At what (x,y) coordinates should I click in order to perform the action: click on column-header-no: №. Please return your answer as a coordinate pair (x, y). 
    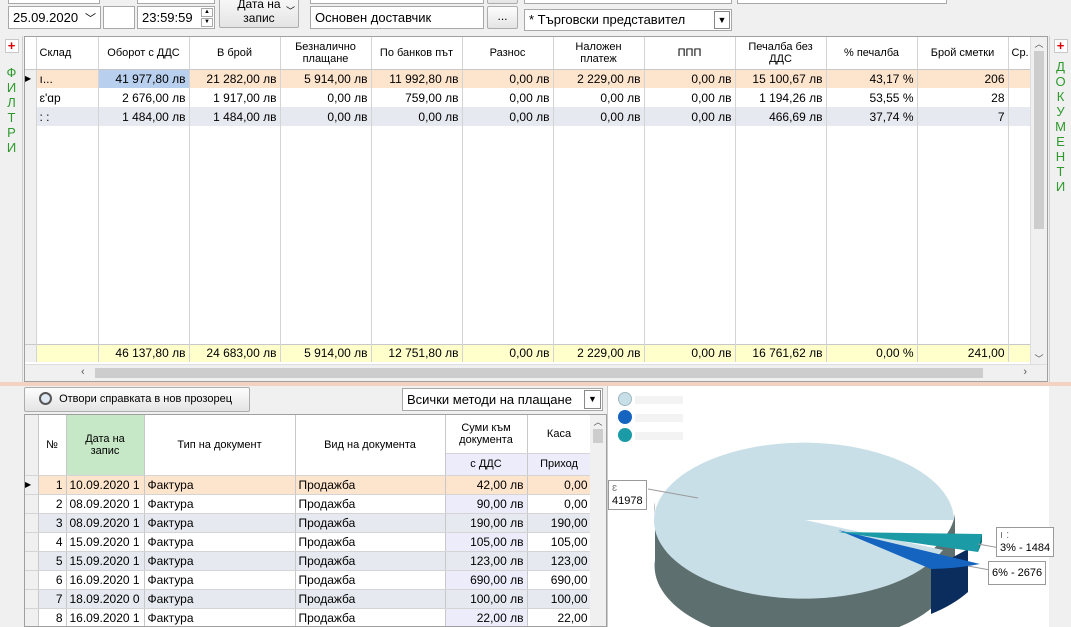
    Looking at the image, I should click on (52, 445).